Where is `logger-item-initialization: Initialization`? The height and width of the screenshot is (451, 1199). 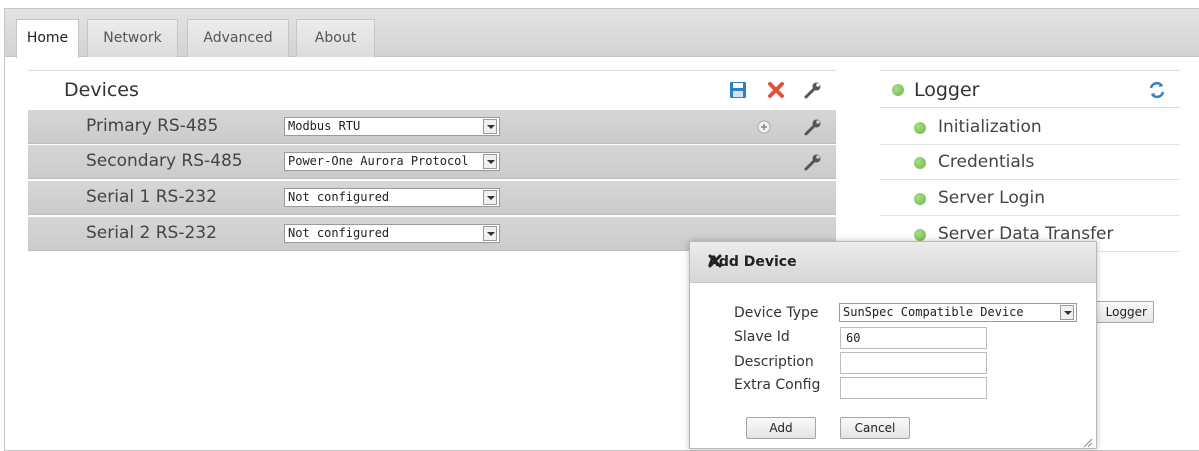
logger-item-initialization: Initialization is located at coordinates (1030, 127).